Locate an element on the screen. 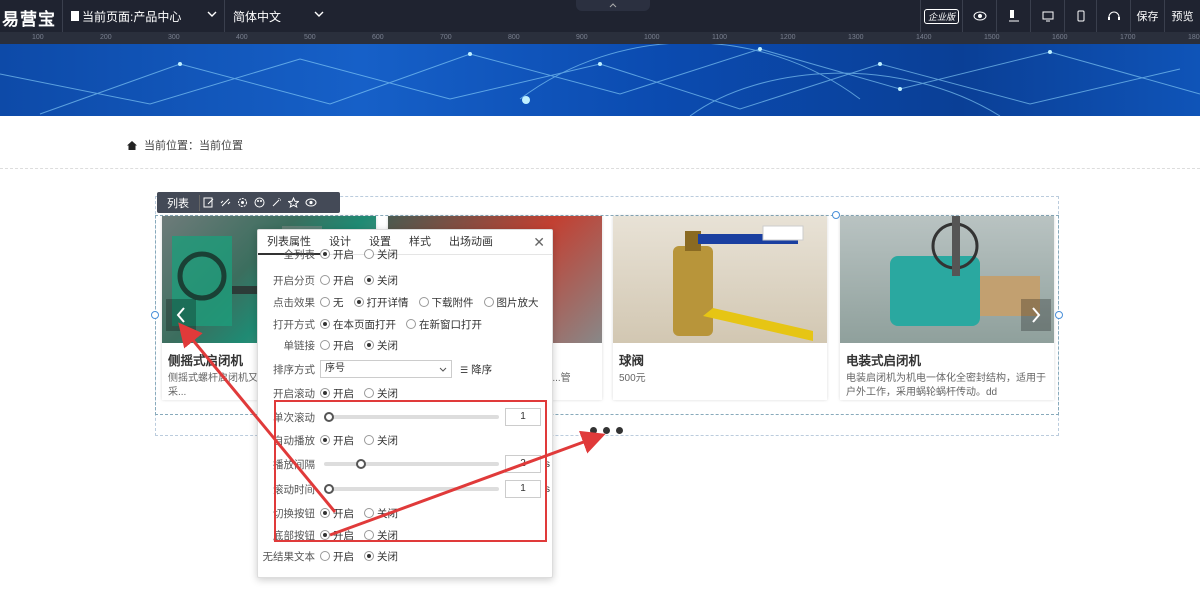 This screenshot has width=1200, height=589. list-toolbar-label: 列表 is located at coordinates (178, 202).